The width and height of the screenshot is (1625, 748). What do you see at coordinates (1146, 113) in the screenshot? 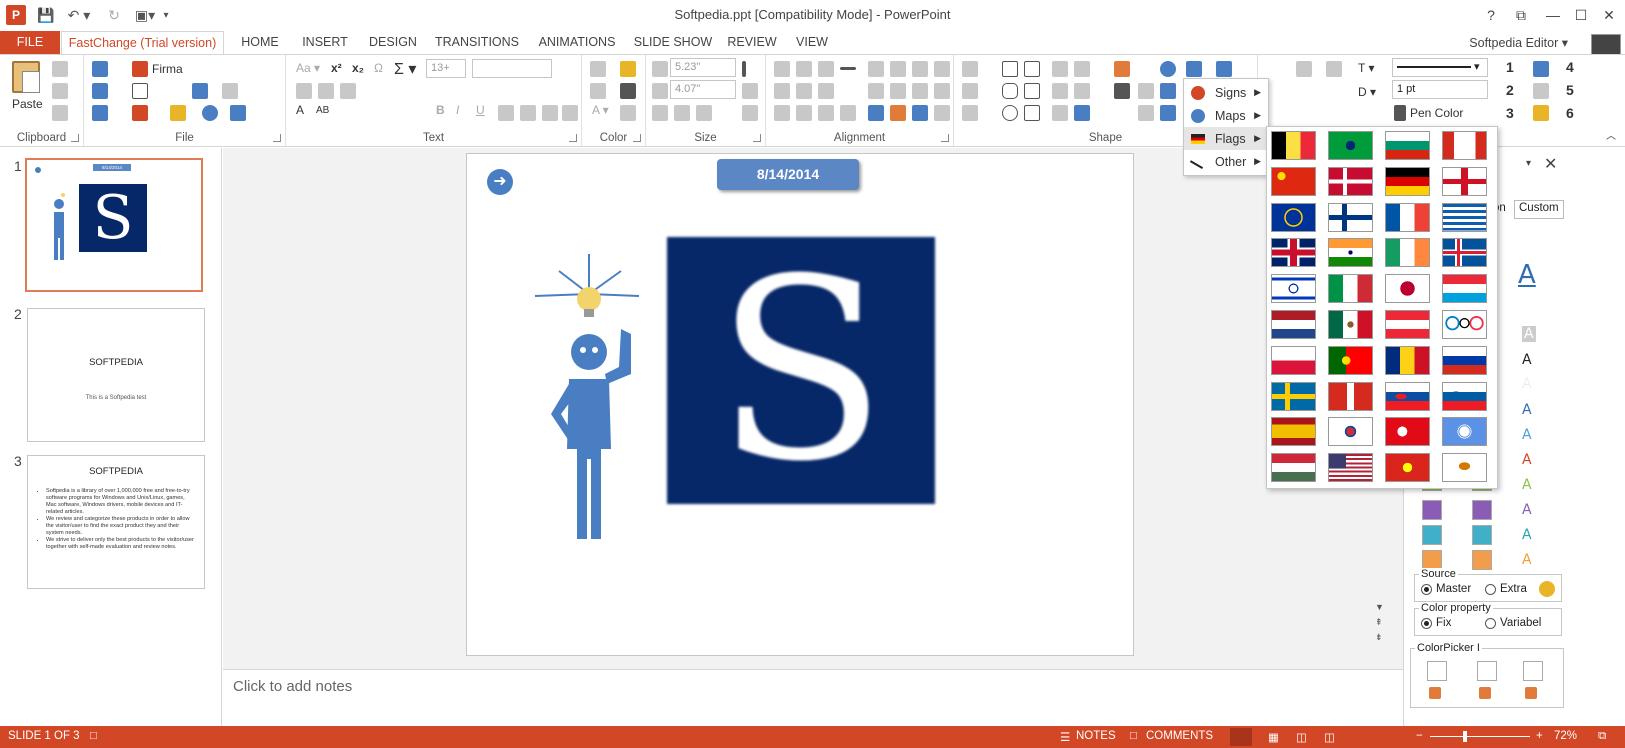
I see `numbers-icon` at bounding box center [1146, 113].